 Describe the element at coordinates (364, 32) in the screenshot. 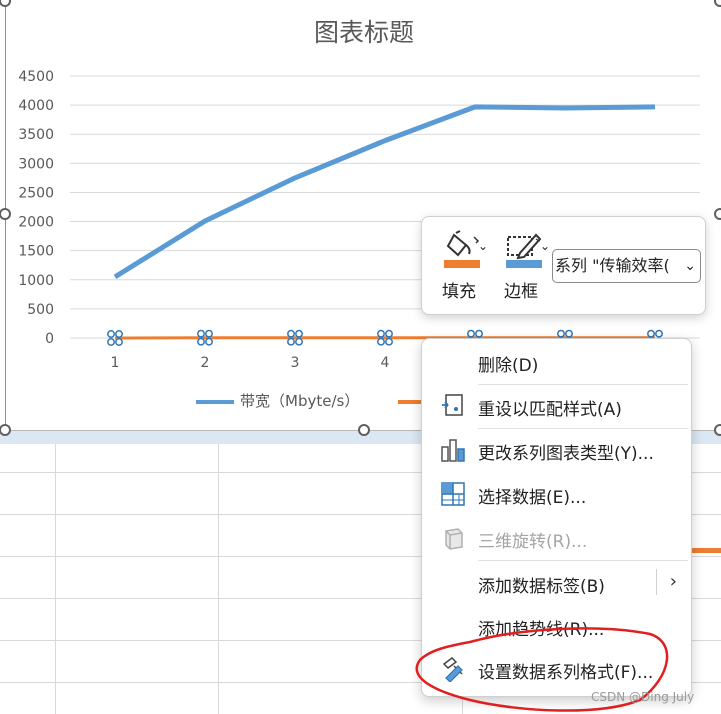

I see `chart-title: 图表标题` at that location.